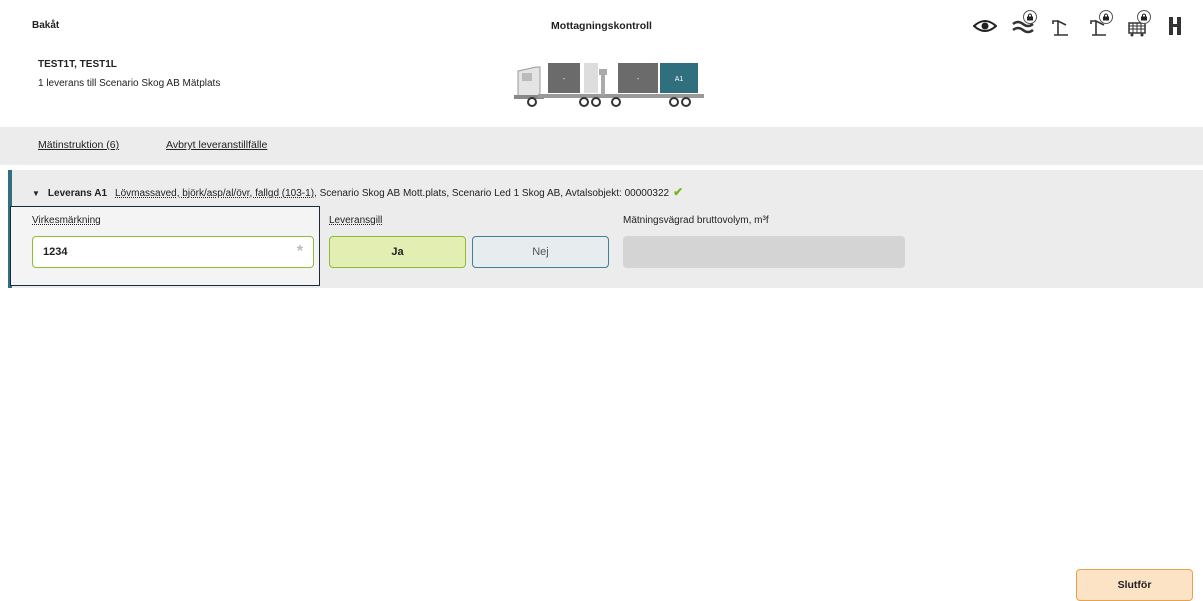 This screenshot has height=601, width=1203. I want to click on delivery-label: Leverans A1, so click(77, 193).